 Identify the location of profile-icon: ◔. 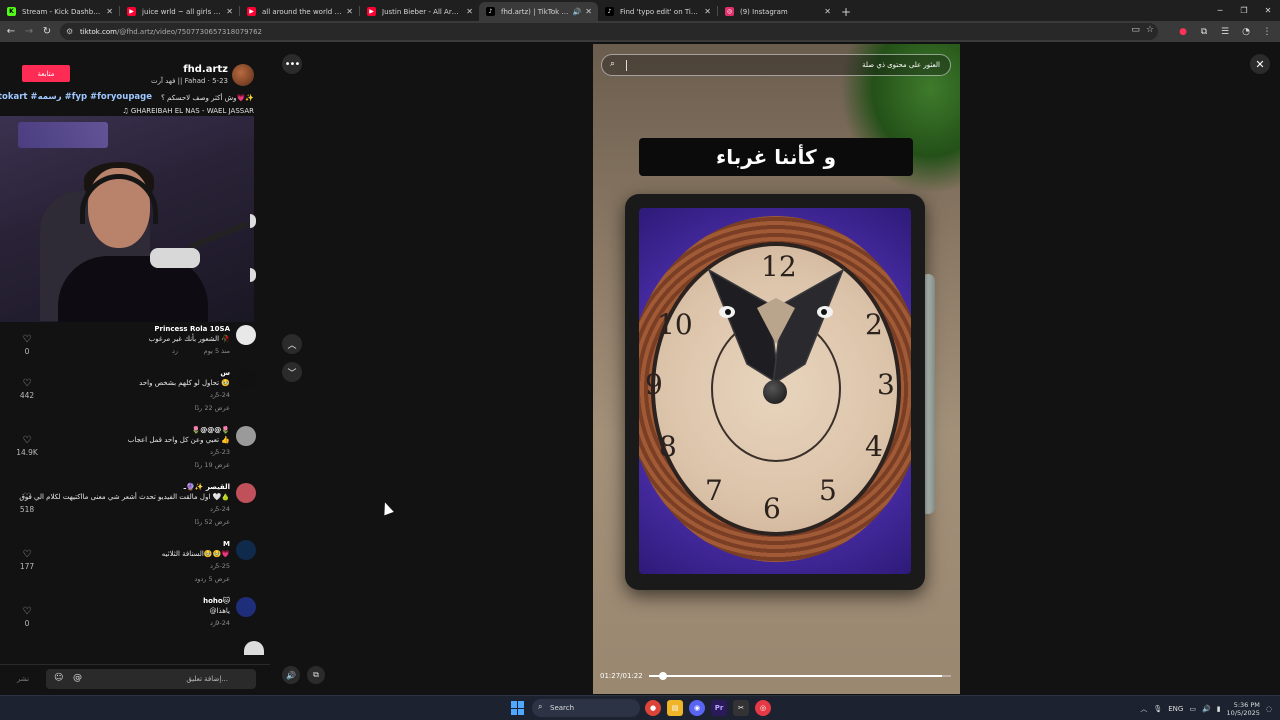
(1246, 32).